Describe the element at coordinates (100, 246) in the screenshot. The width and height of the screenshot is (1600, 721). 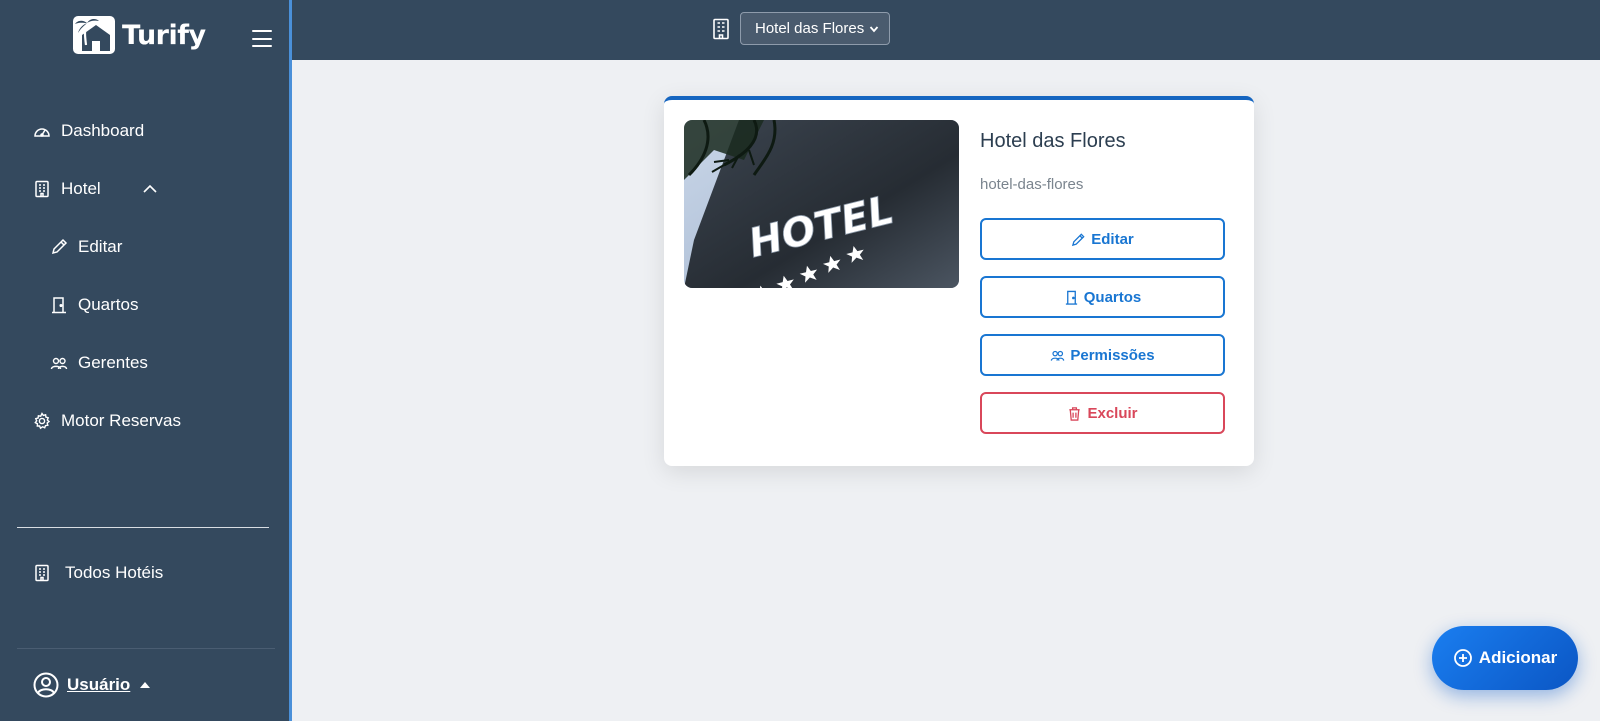
I see `sidebar-item-label: Editar` at that location.